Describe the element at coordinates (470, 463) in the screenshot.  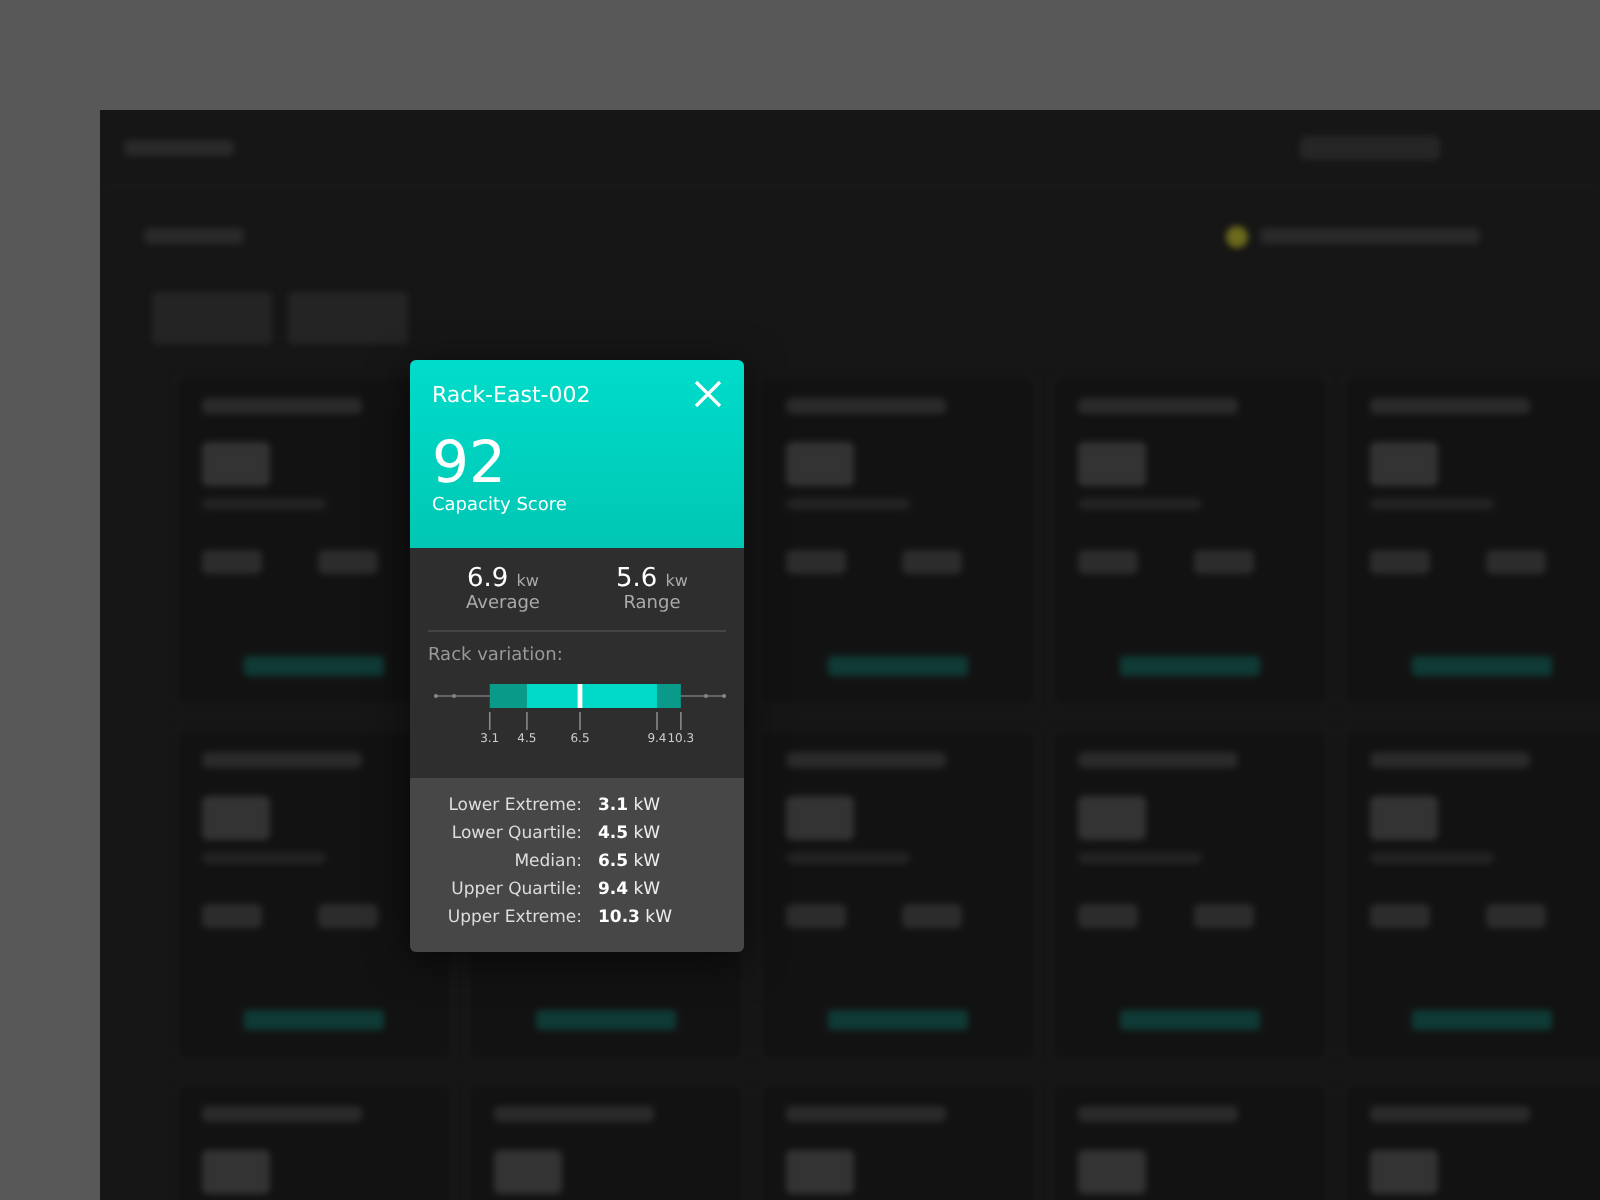
I see `score-value: 92` at that location.